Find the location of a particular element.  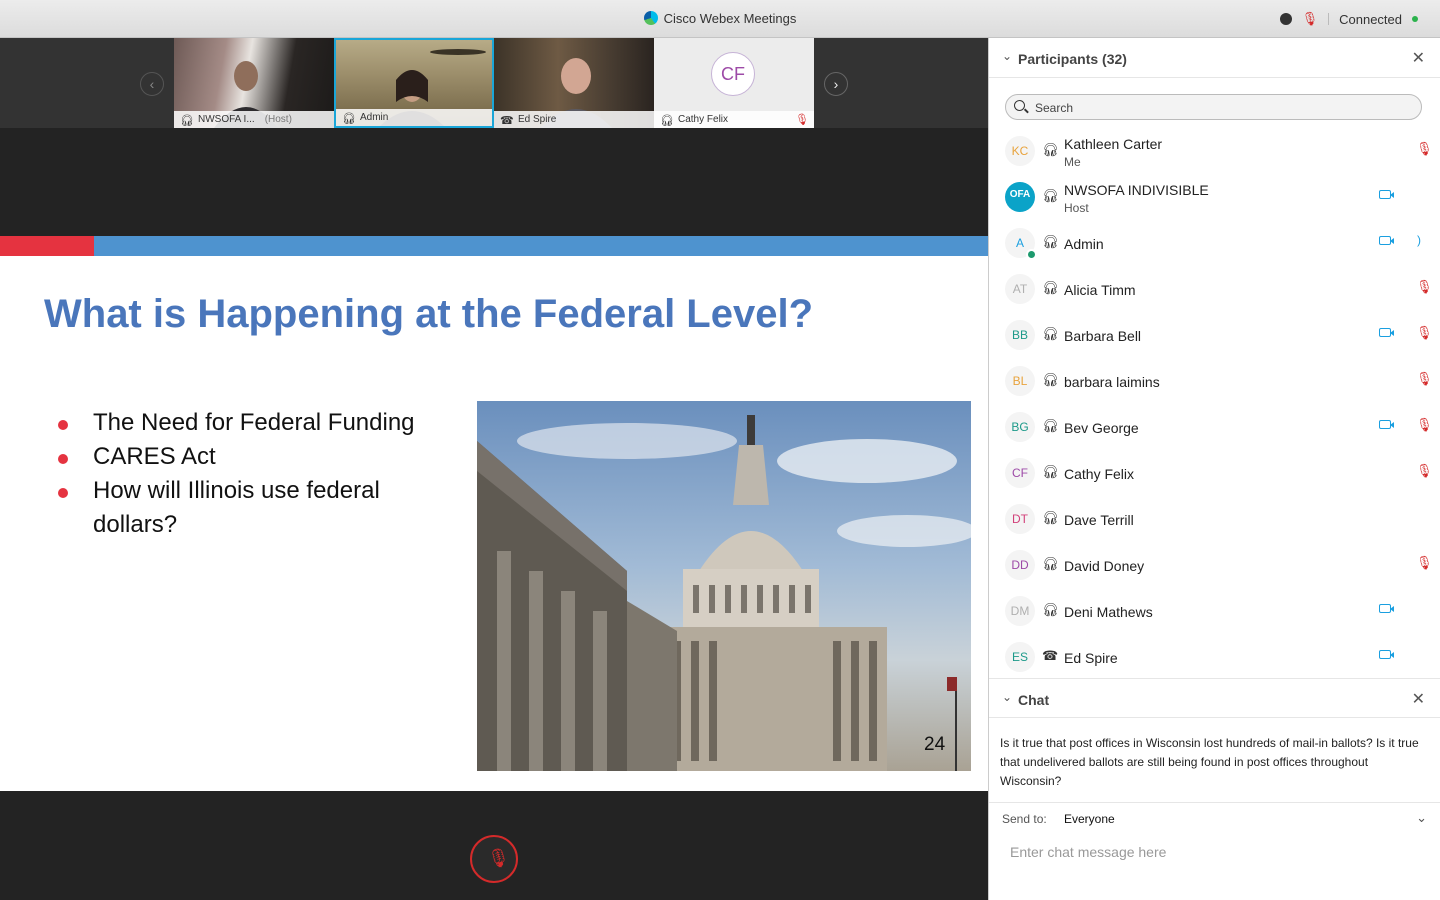

participant-row: KC 🎧︎ Kathleen Carter Me 🎙︎ is located at coordinates (1214, 151).